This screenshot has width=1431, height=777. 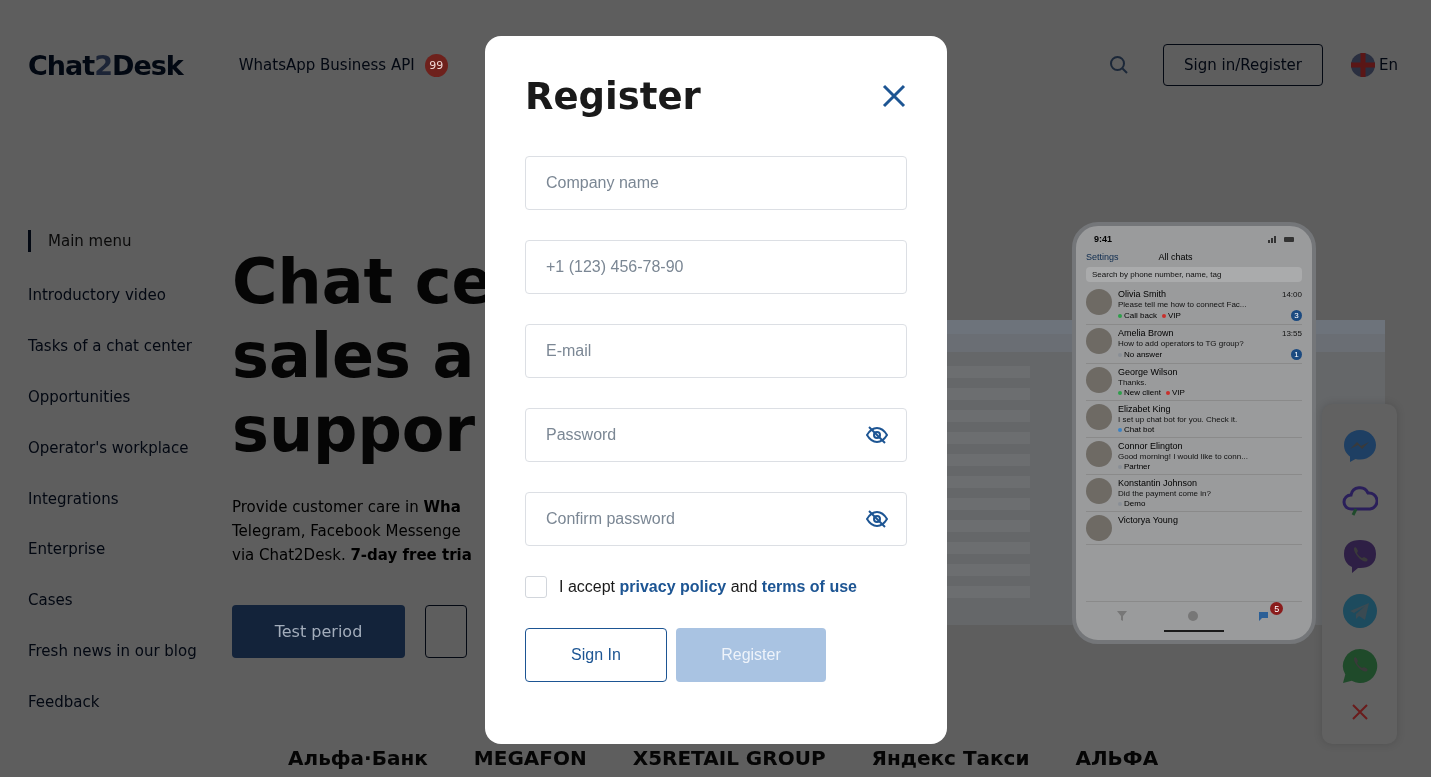 I want to click on partner-logo: АЛЬФА, so click(x=1117, y=758).